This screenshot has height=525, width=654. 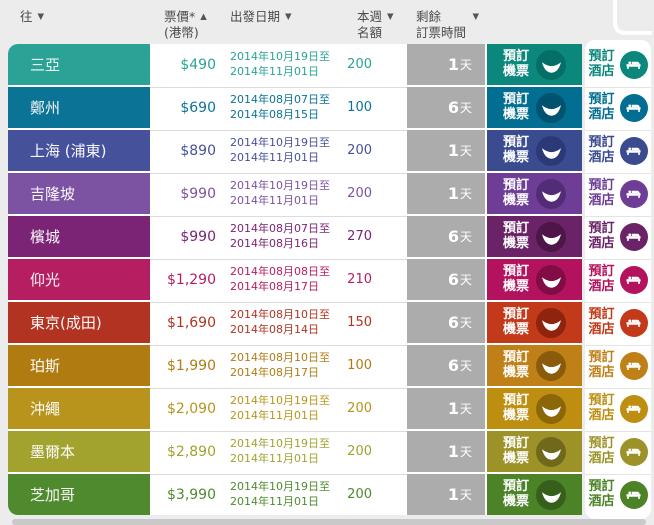 What do you see at coordinates (282, 12) in the screenshot?
I see `header-departure-date: 出發日期 ▼` at bounding box center [282, 12].